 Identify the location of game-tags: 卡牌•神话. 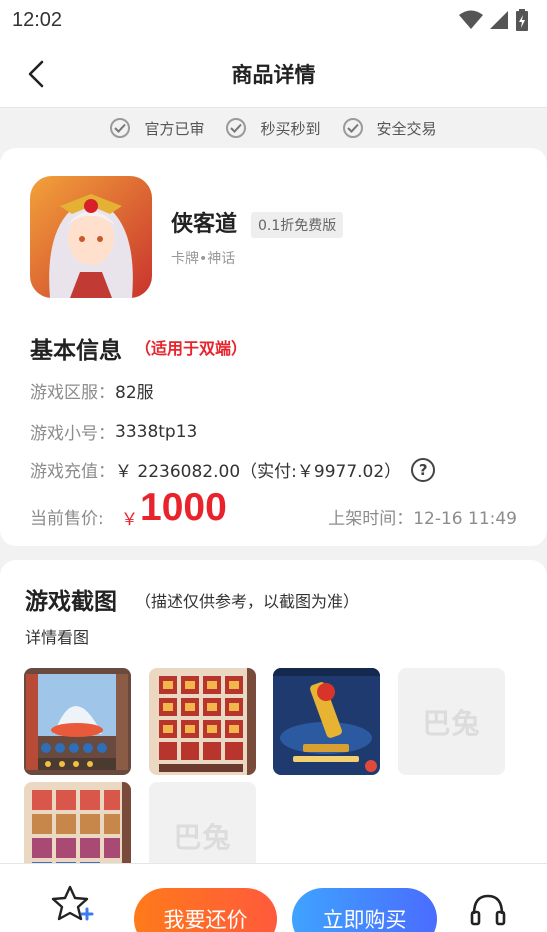
(203, 259).